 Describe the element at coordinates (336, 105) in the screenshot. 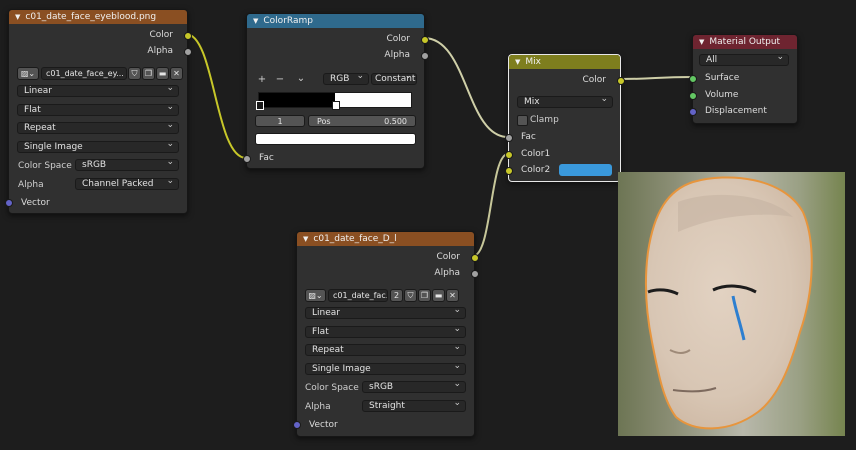

I see `ramp-stop-1-handle` at that location.